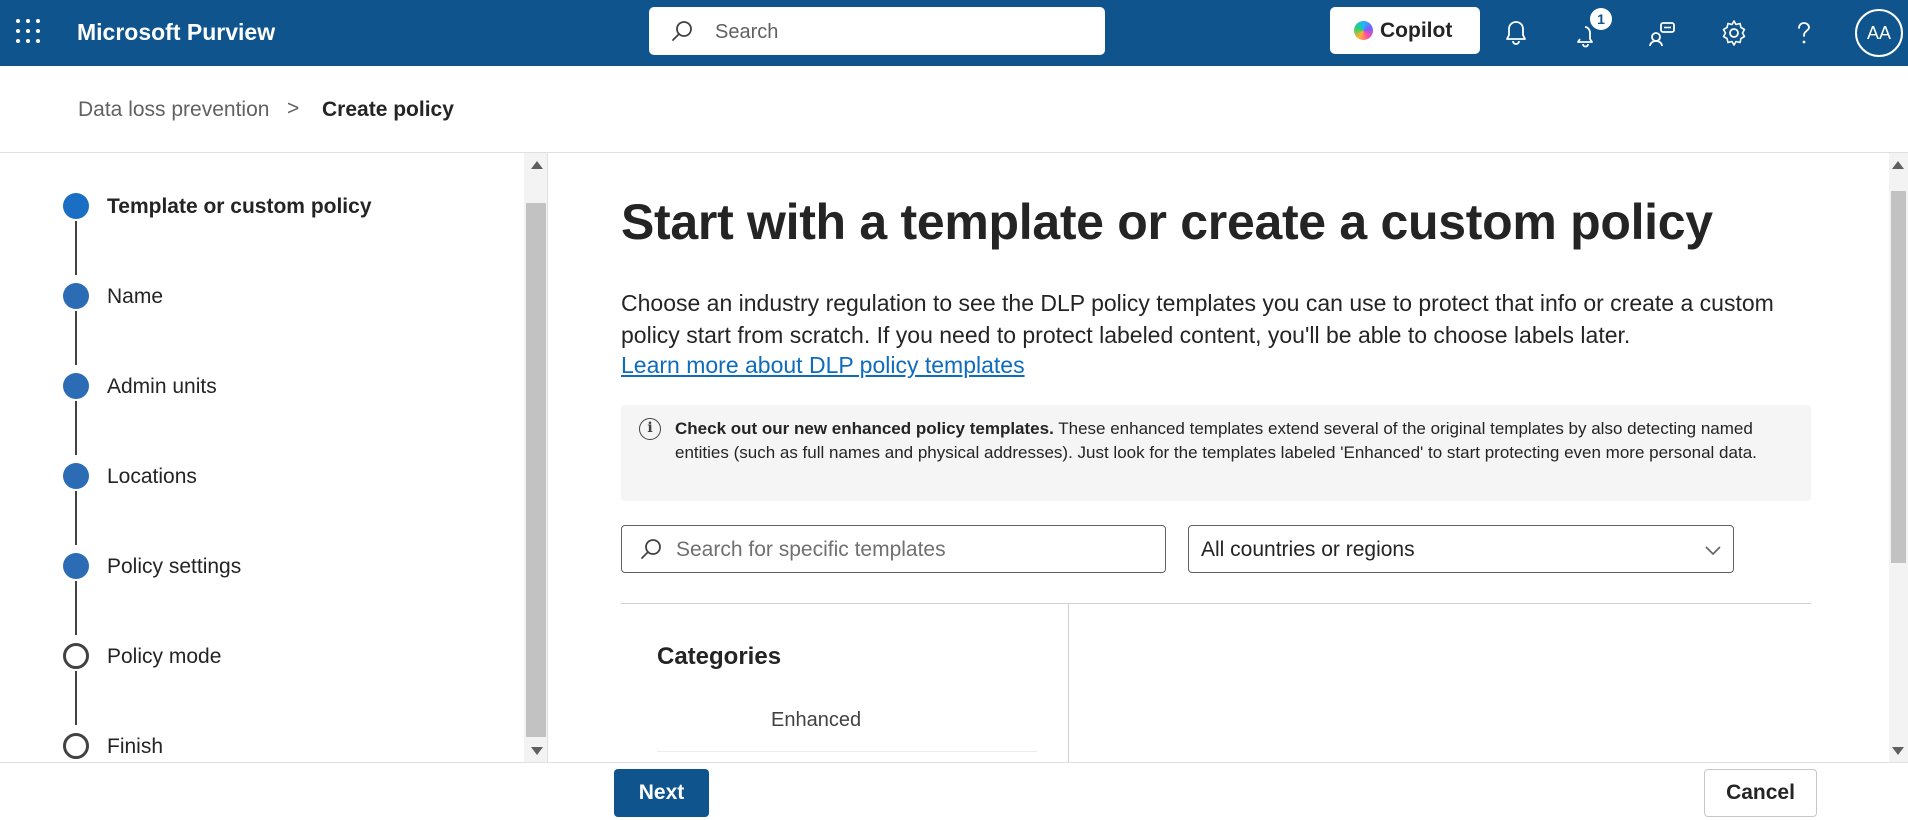 This screenshot has width=1908, height=820. What do you see at coordinates (1804, 33) in the screenshot?
I see `help-icon` at bounding box center [1804, 33].